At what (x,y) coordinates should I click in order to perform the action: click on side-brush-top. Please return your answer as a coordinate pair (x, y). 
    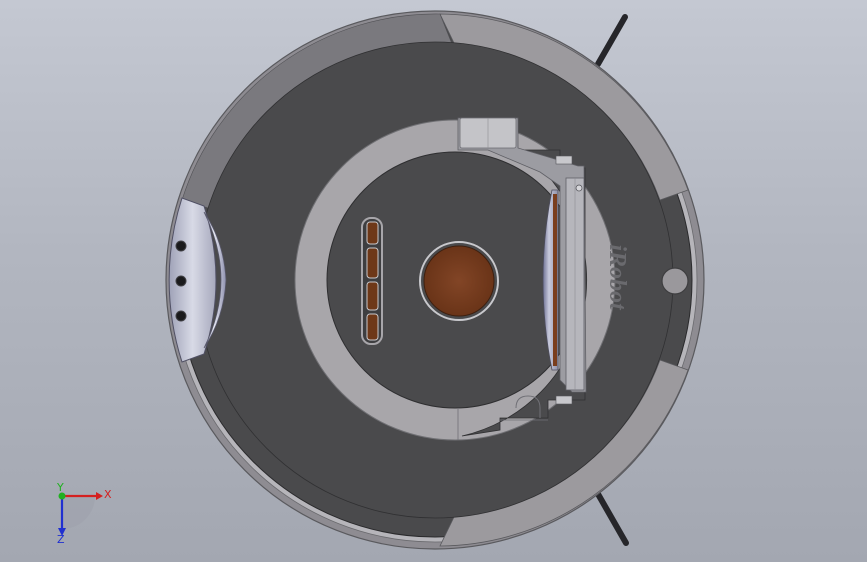
    Looking at the image, I should click on (611, 40).